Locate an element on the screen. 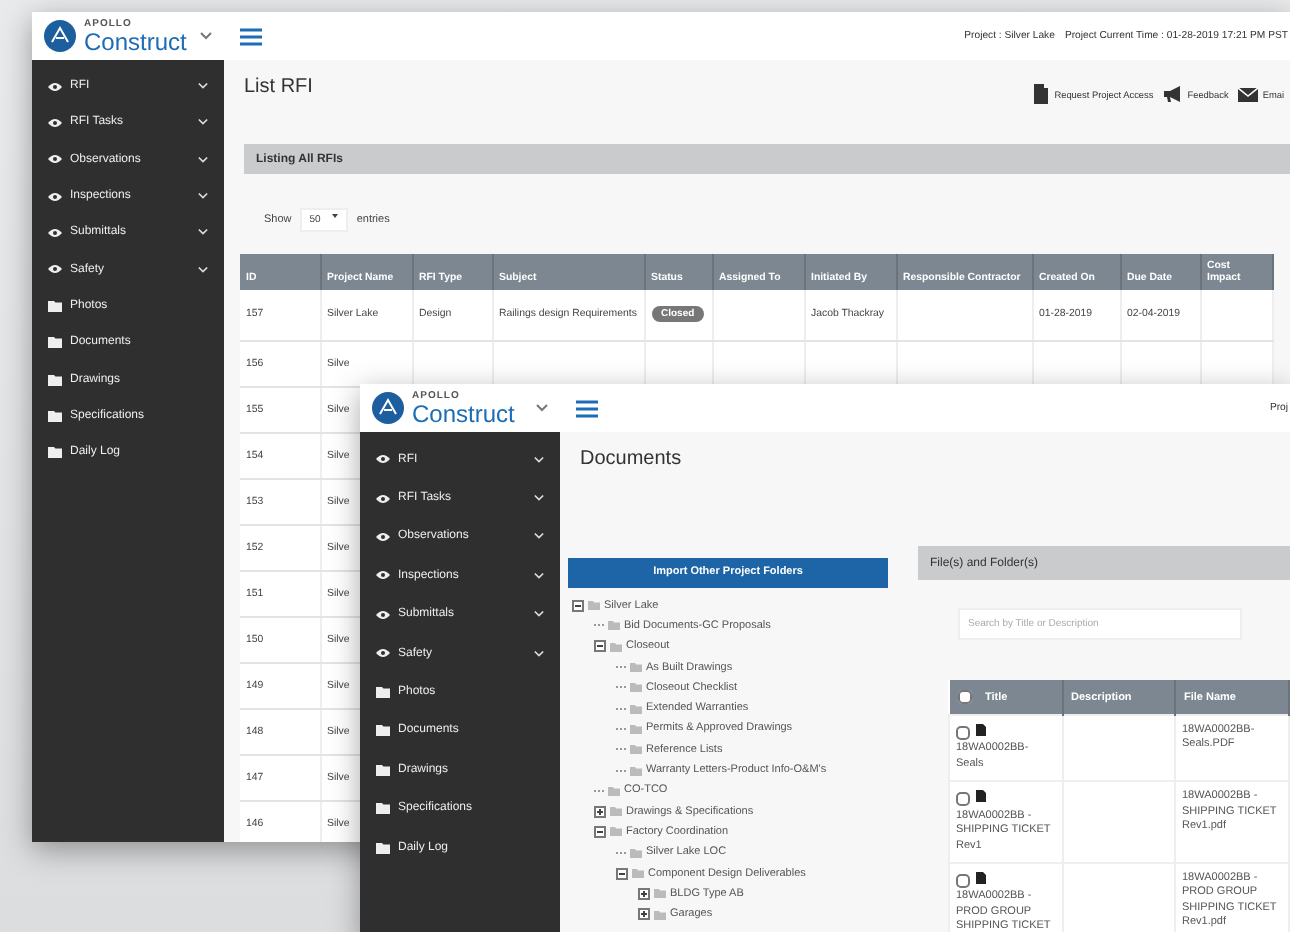 Image resolution: width=1290 pixels, height=932 pixels. megaphone-icon is located at coordinates (1173, 94).